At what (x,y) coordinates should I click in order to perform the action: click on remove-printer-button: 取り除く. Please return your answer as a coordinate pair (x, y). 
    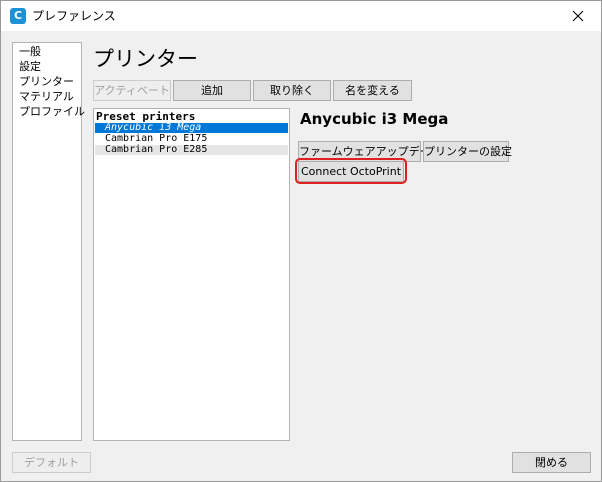
    Looking at the image, I should click on (292, 90).